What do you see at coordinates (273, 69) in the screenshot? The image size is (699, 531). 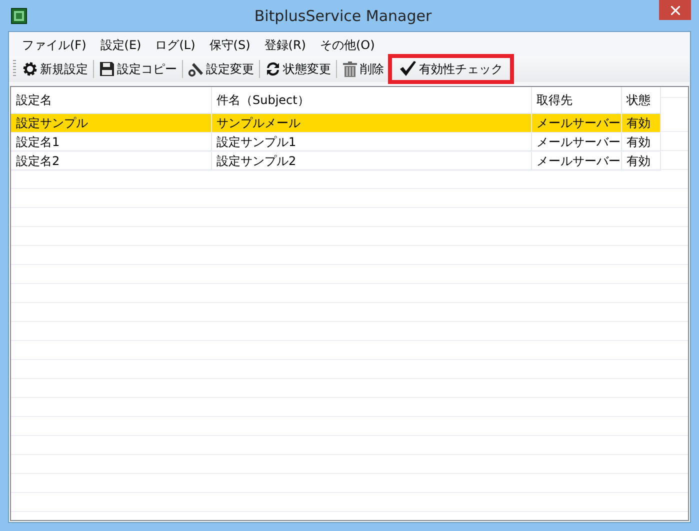 I see `refresh-icon` at bounding box center [273, 69].